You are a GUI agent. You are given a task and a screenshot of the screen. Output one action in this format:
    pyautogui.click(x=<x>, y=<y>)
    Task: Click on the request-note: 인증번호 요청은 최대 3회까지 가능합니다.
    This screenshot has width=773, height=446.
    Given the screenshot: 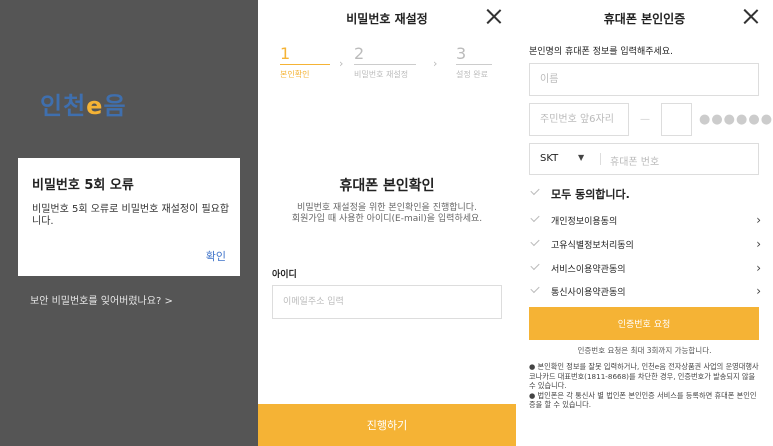 What is the action you would take?
    pyautogui.click(x=644, y=350)
    